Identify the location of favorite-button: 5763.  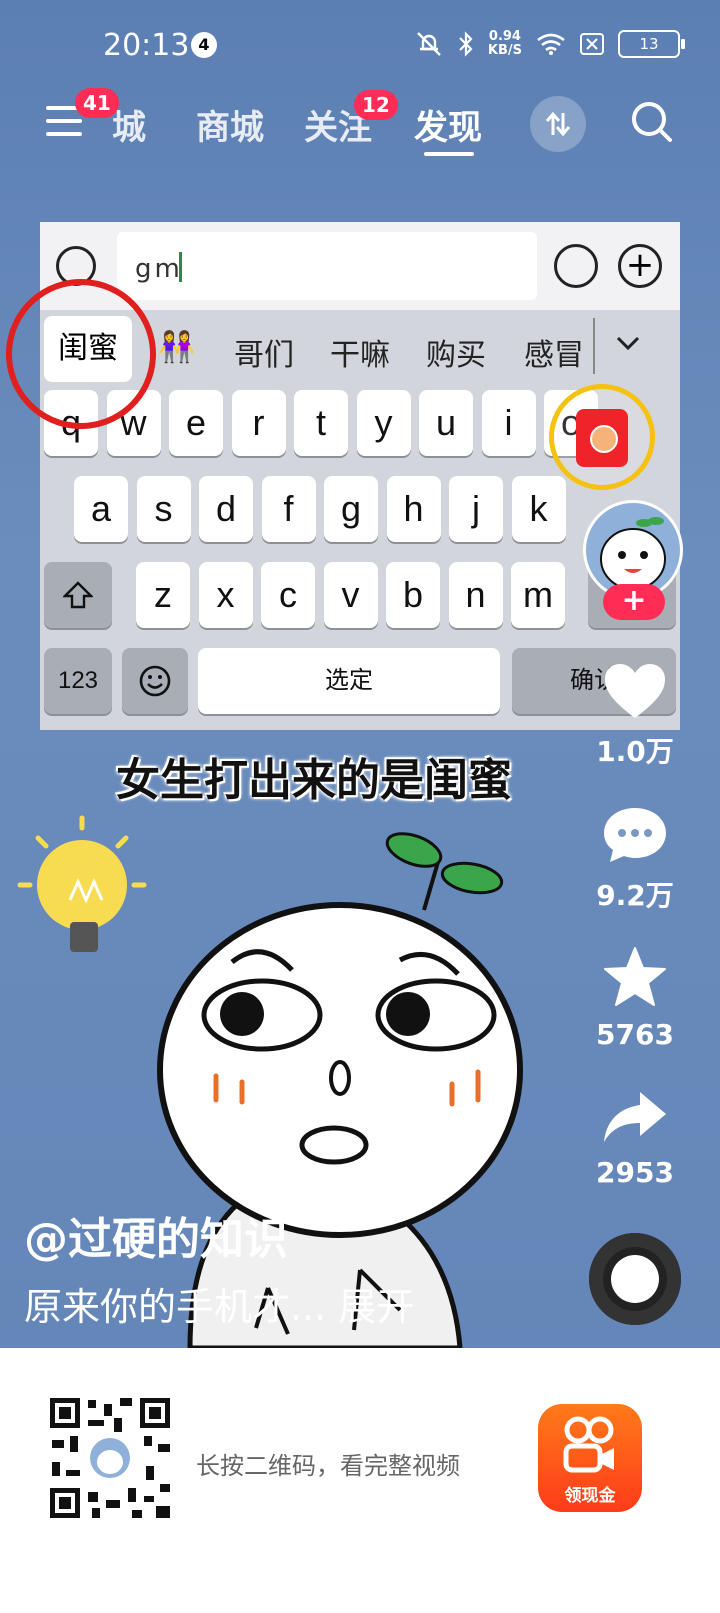
(635, 998).